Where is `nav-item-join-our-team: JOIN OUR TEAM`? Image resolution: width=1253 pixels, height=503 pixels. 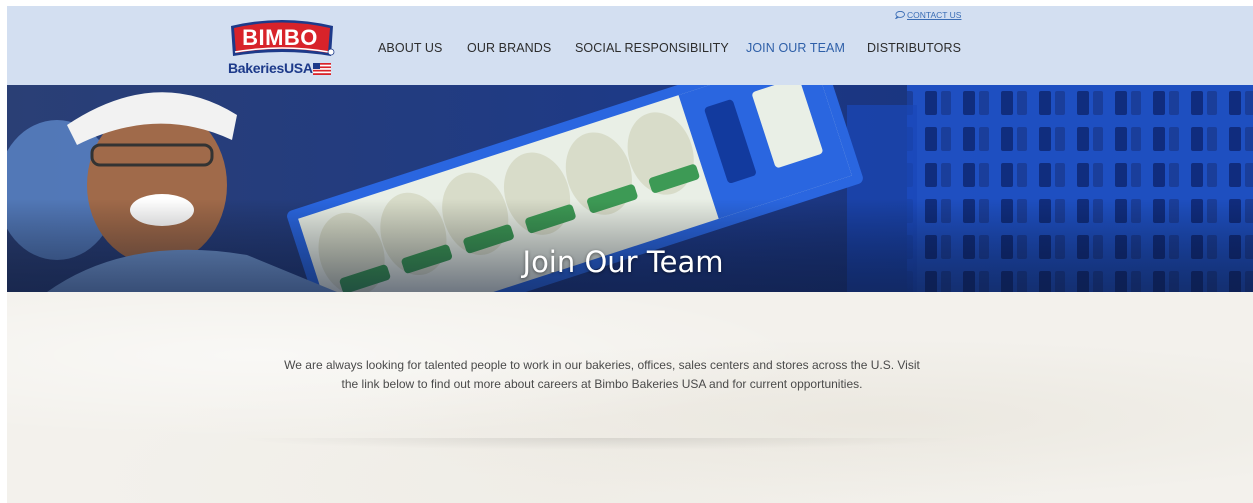 nav-item-join-our-team: JOIN OUR TEAM is located at coordinates (795, 48).